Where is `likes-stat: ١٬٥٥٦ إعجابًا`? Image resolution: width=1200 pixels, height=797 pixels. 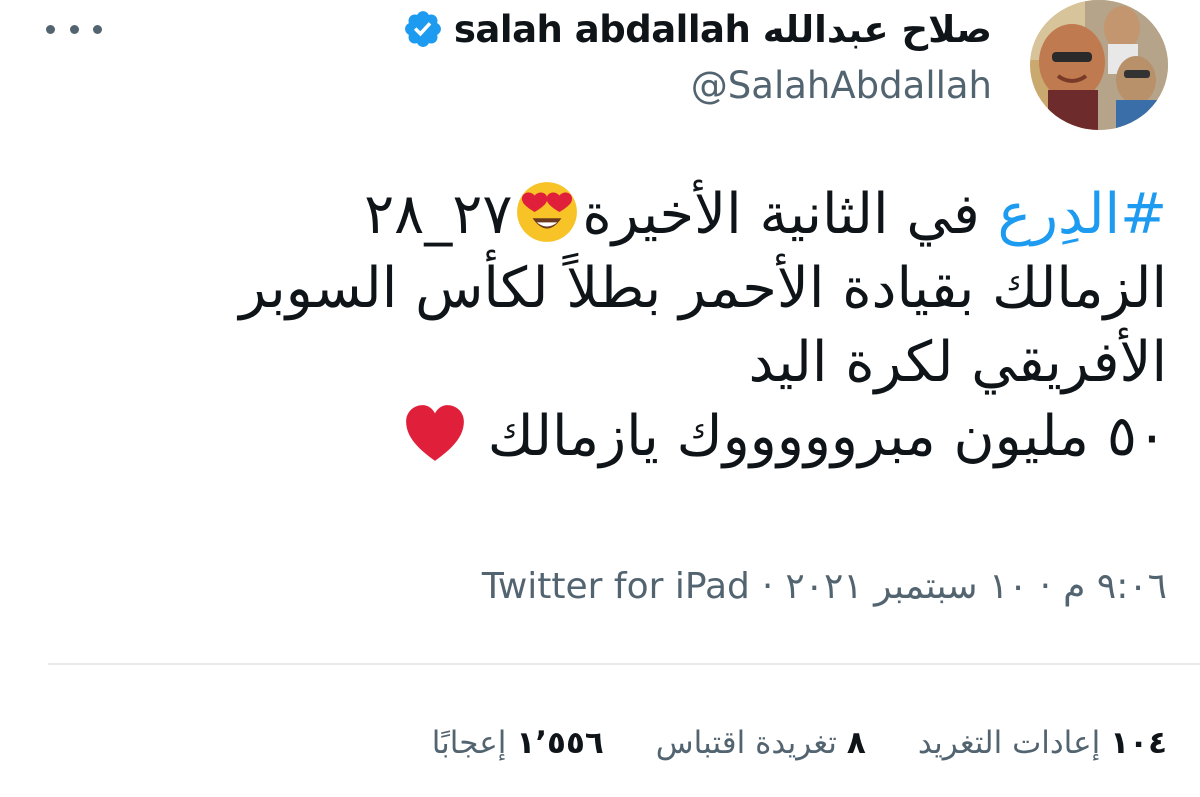
likes-stat: ١٬٥٥٦ إعجابًا is located at coordinates (518, 743).